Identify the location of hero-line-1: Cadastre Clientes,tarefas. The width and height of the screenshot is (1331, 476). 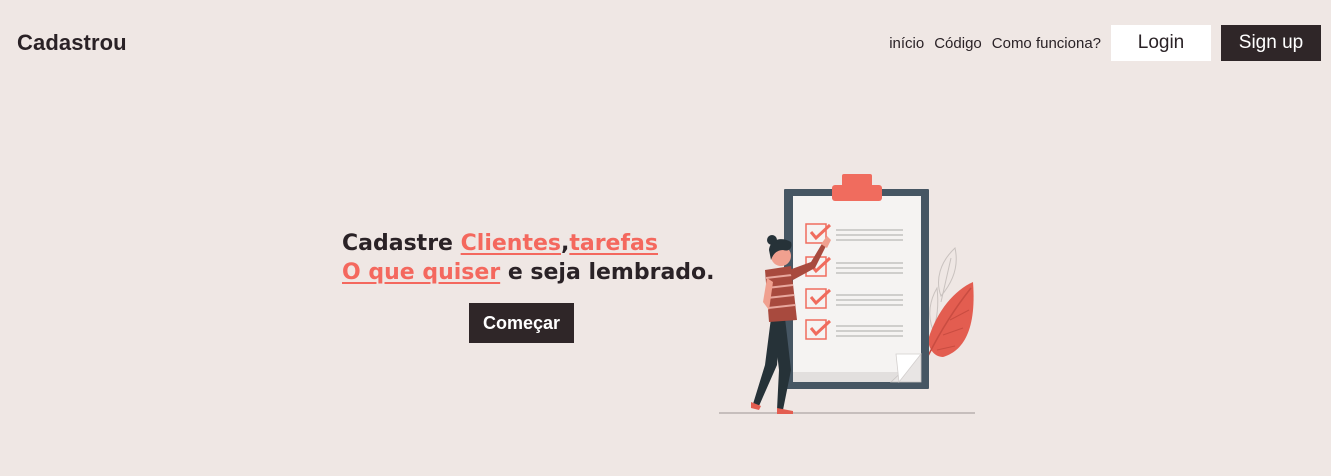
(528, 243).